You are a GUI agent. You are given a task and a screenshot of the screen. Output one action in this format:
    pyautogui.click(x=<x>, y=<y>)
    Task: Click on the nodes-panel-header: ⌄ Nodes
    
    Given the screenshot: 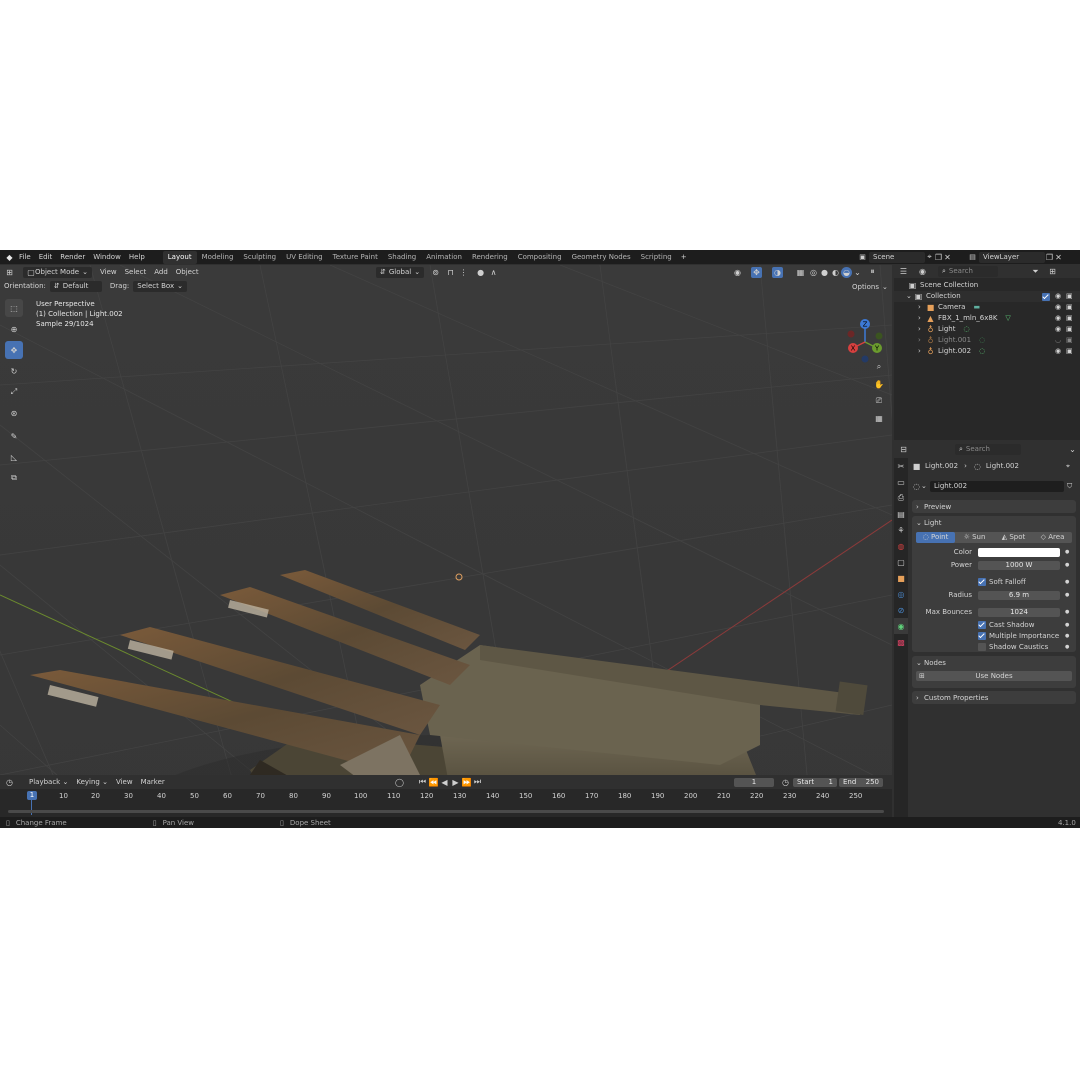 What is the action you would take?
    pyautogui.click(x=994, y=662)
    